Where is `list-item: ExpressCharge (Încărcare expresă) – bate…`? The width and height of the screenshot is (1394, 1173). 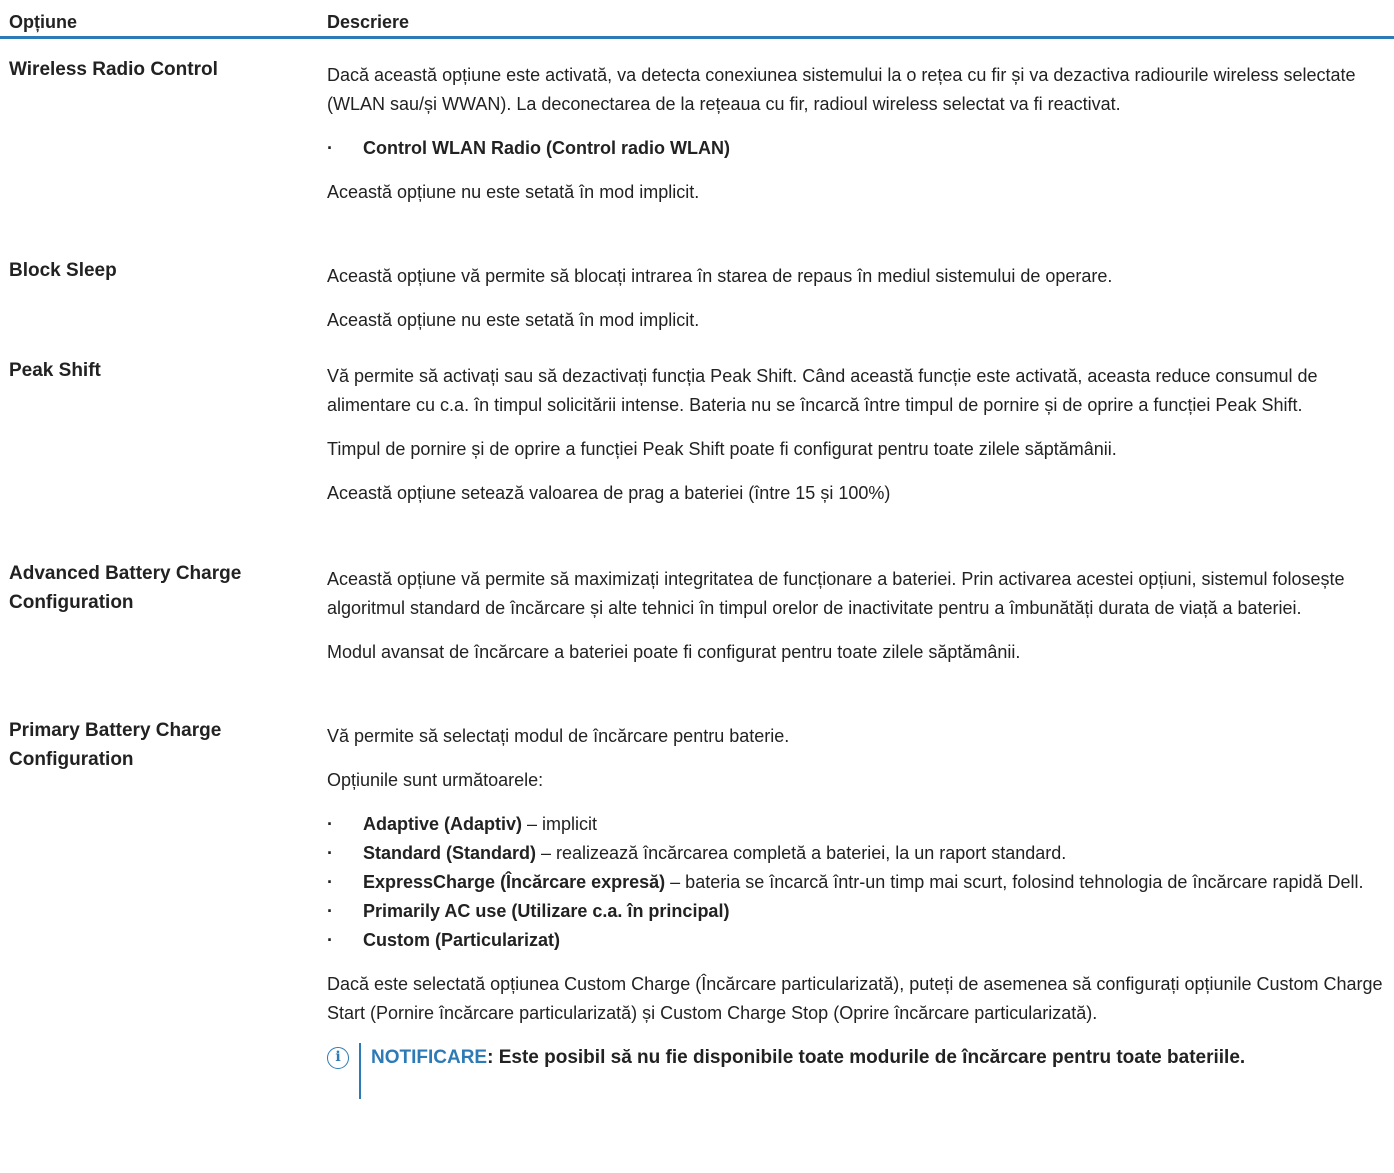
list-item: ExpressCharge (Încărcare expresă) – bate… is located at coordinates (857, 882).